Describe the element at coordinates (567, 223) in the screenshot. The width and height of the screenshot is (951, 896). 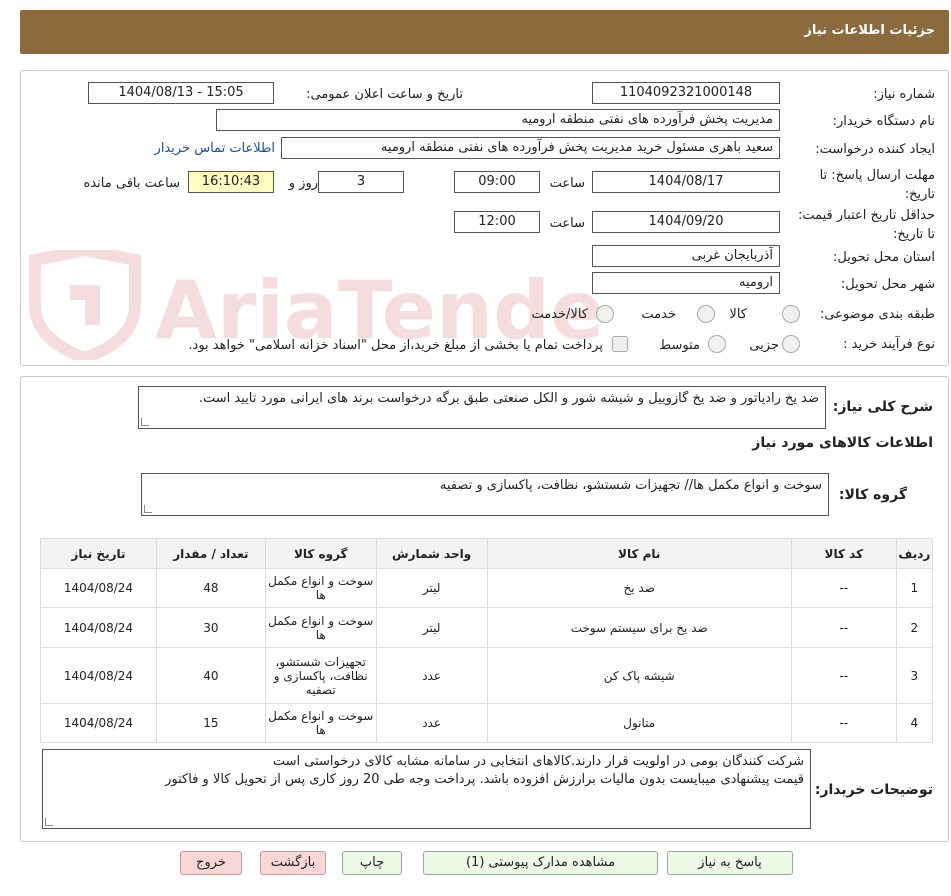
I see `validity-time-label: ساعت` at that location.